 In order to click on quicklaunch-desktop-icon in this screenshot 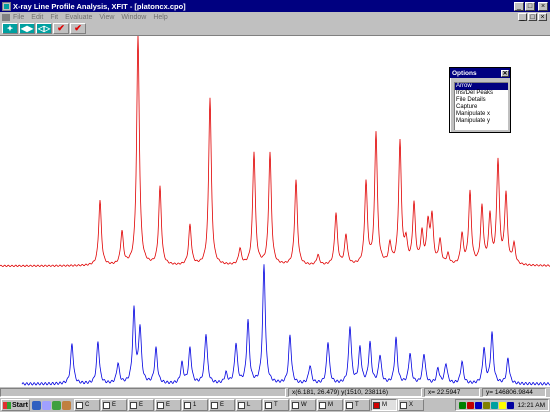, I will do `click(56, 405)`.